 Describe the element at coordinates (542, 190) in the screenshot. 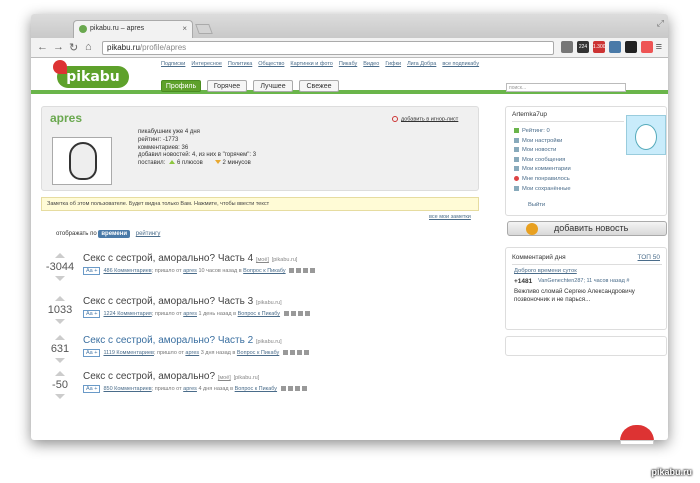

I see `user-menu-saved: Мои сохранённые` at that location.